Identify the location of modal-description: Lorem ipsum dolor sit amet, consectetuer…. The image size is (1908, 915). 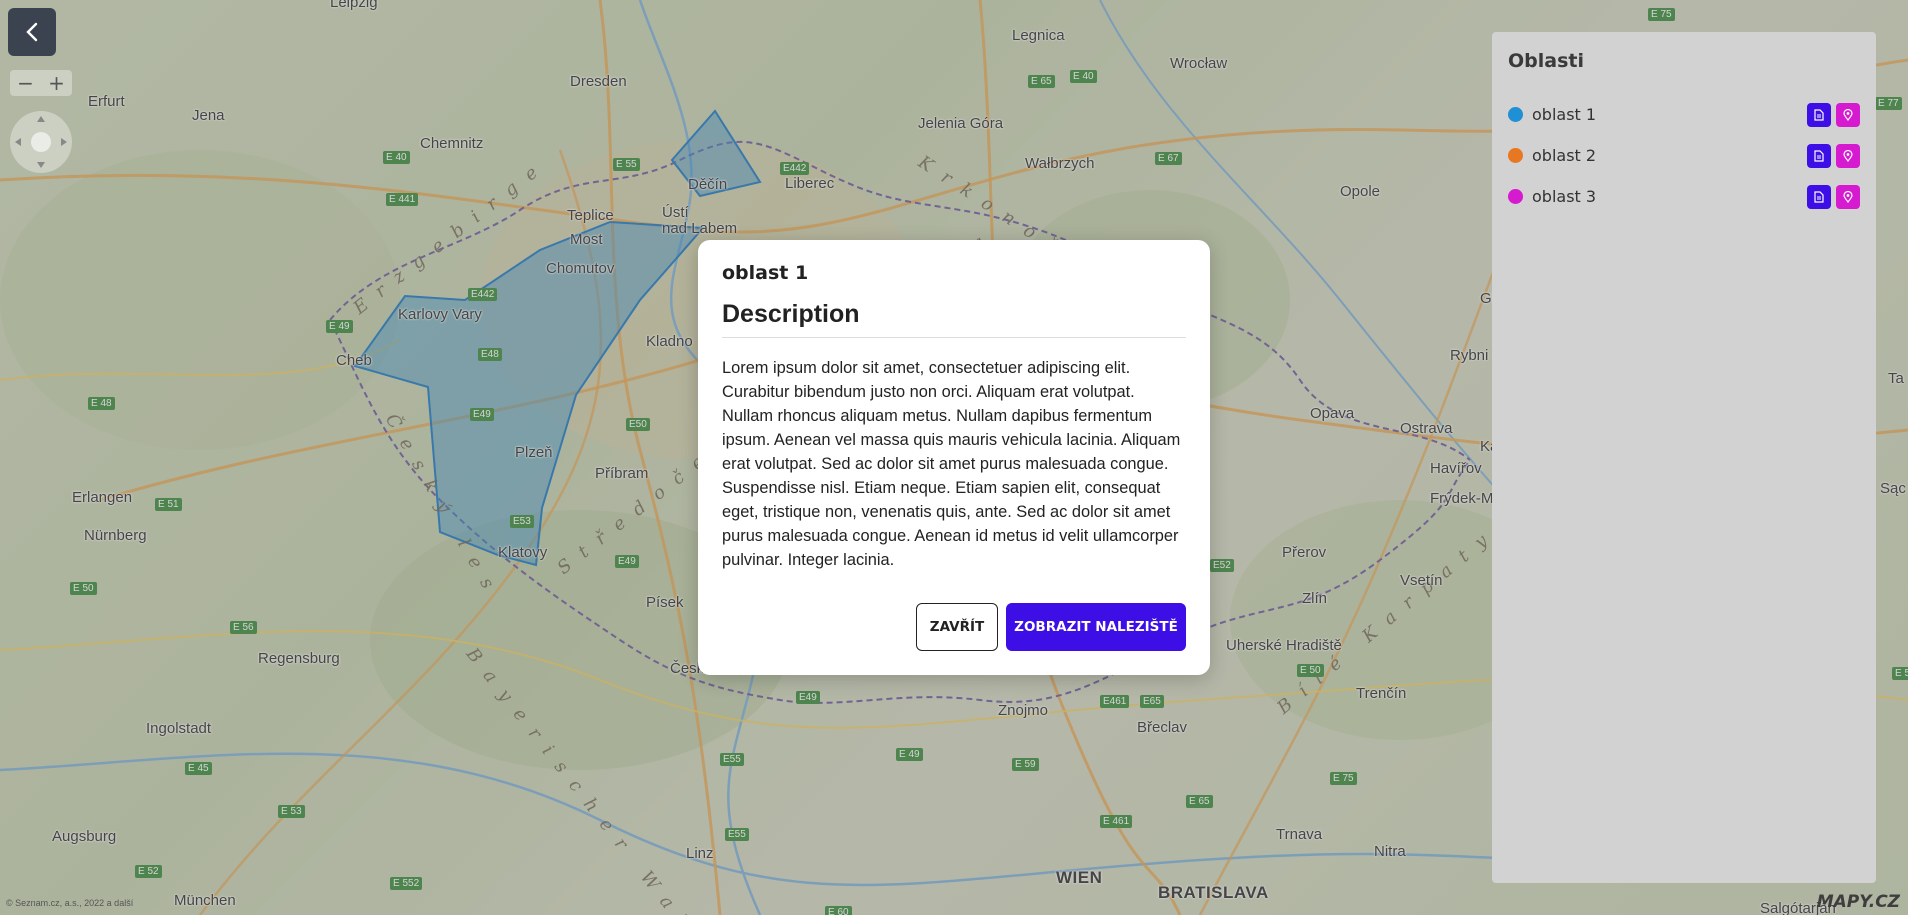
(951, 464).